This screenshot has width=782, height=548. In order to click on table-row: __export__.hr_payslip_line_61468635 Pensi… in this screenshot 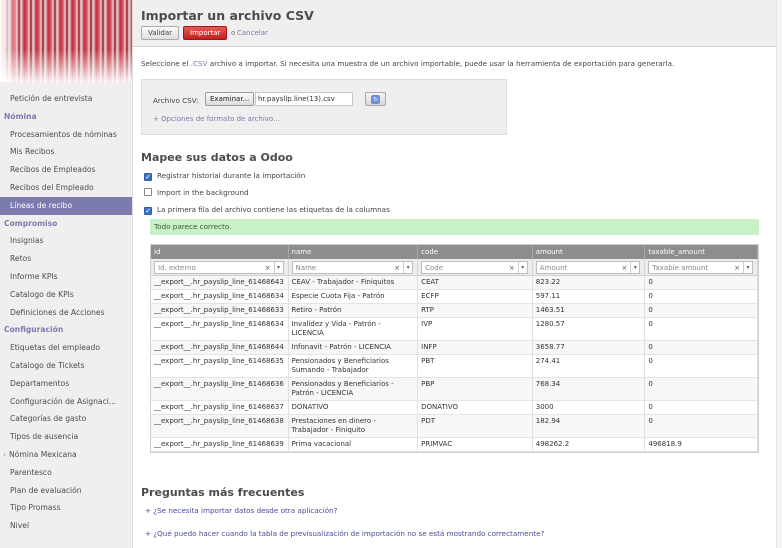, I will do `click(454, 366)`.